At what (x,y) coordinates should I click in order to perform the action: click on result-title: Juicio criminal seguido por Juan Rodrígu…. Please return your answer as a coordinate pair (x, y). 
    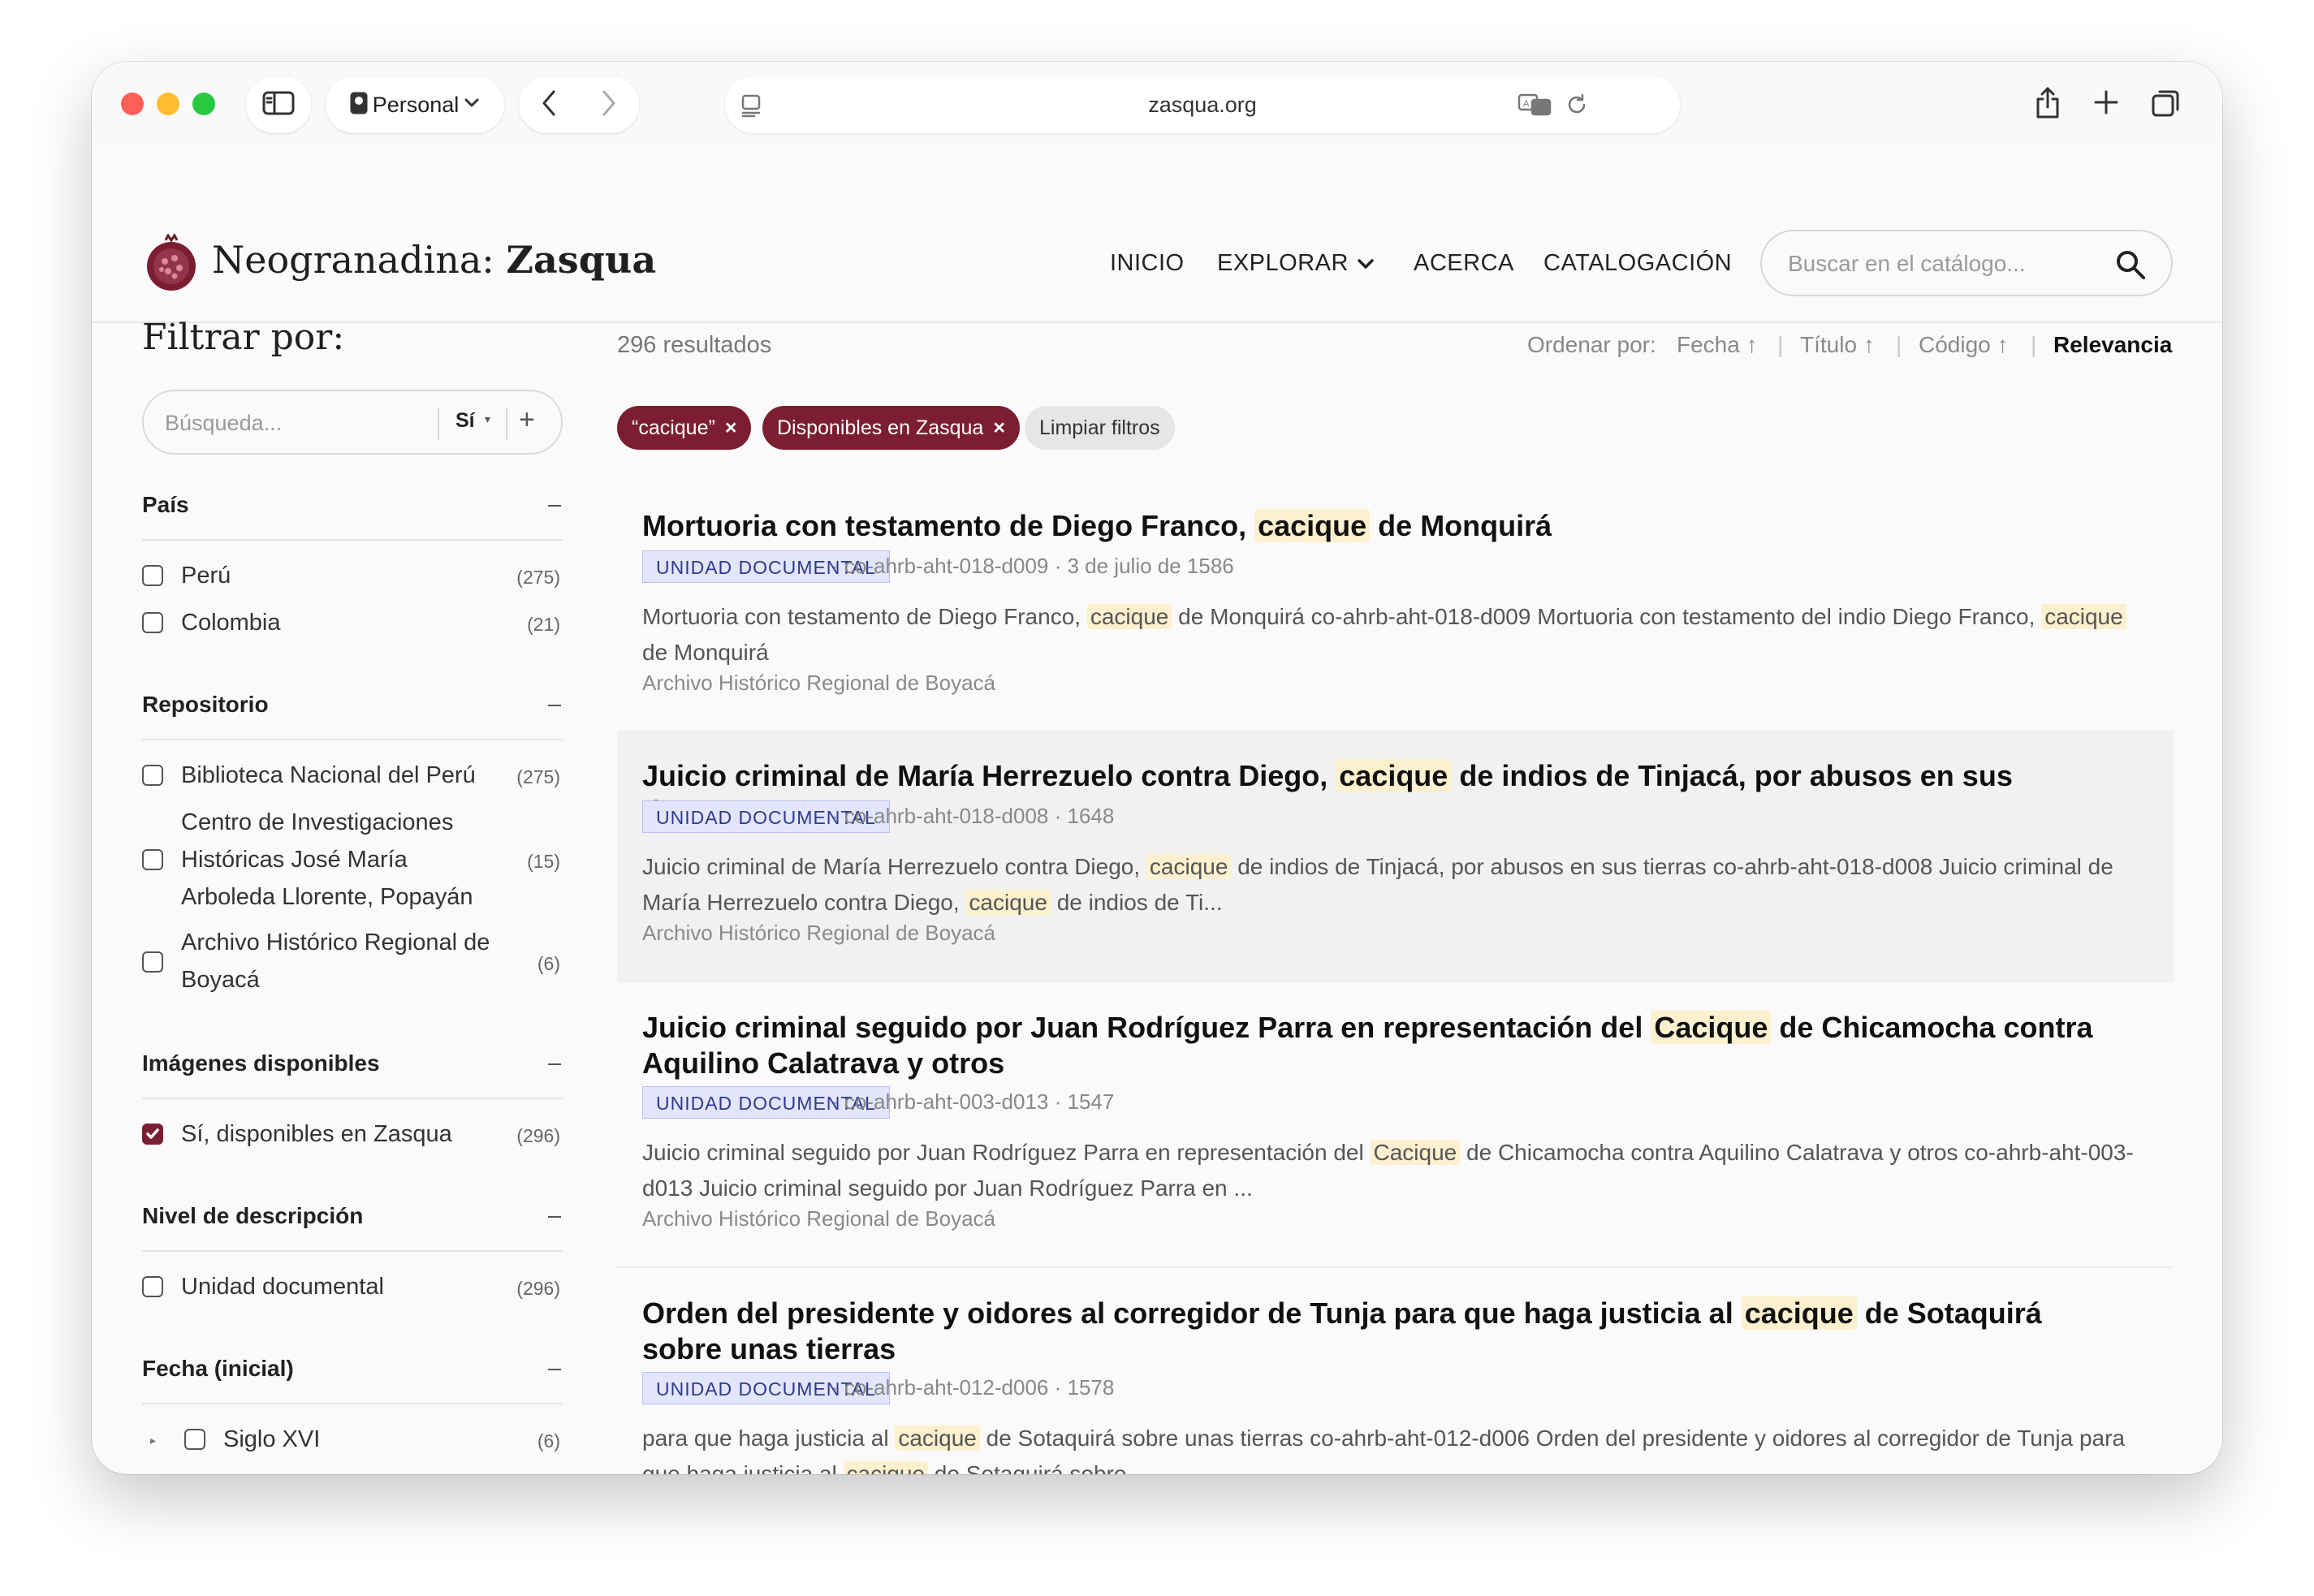
    Looking at the image, I should click on (1373, 1045).